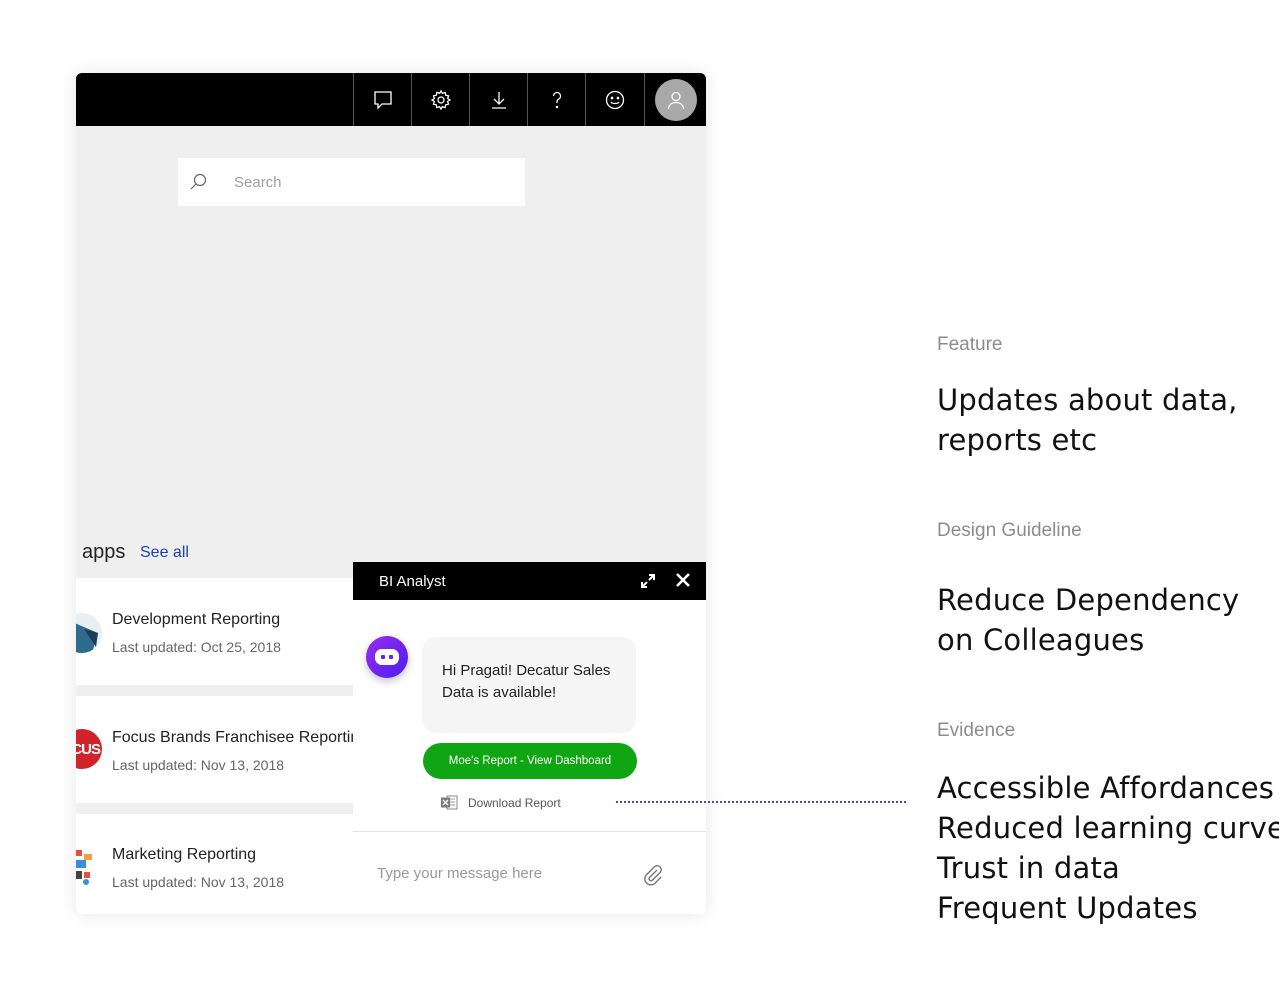 The image size is (1279, 994). I want to click on app-thumbnail-text: CUS, so click(88, 749).